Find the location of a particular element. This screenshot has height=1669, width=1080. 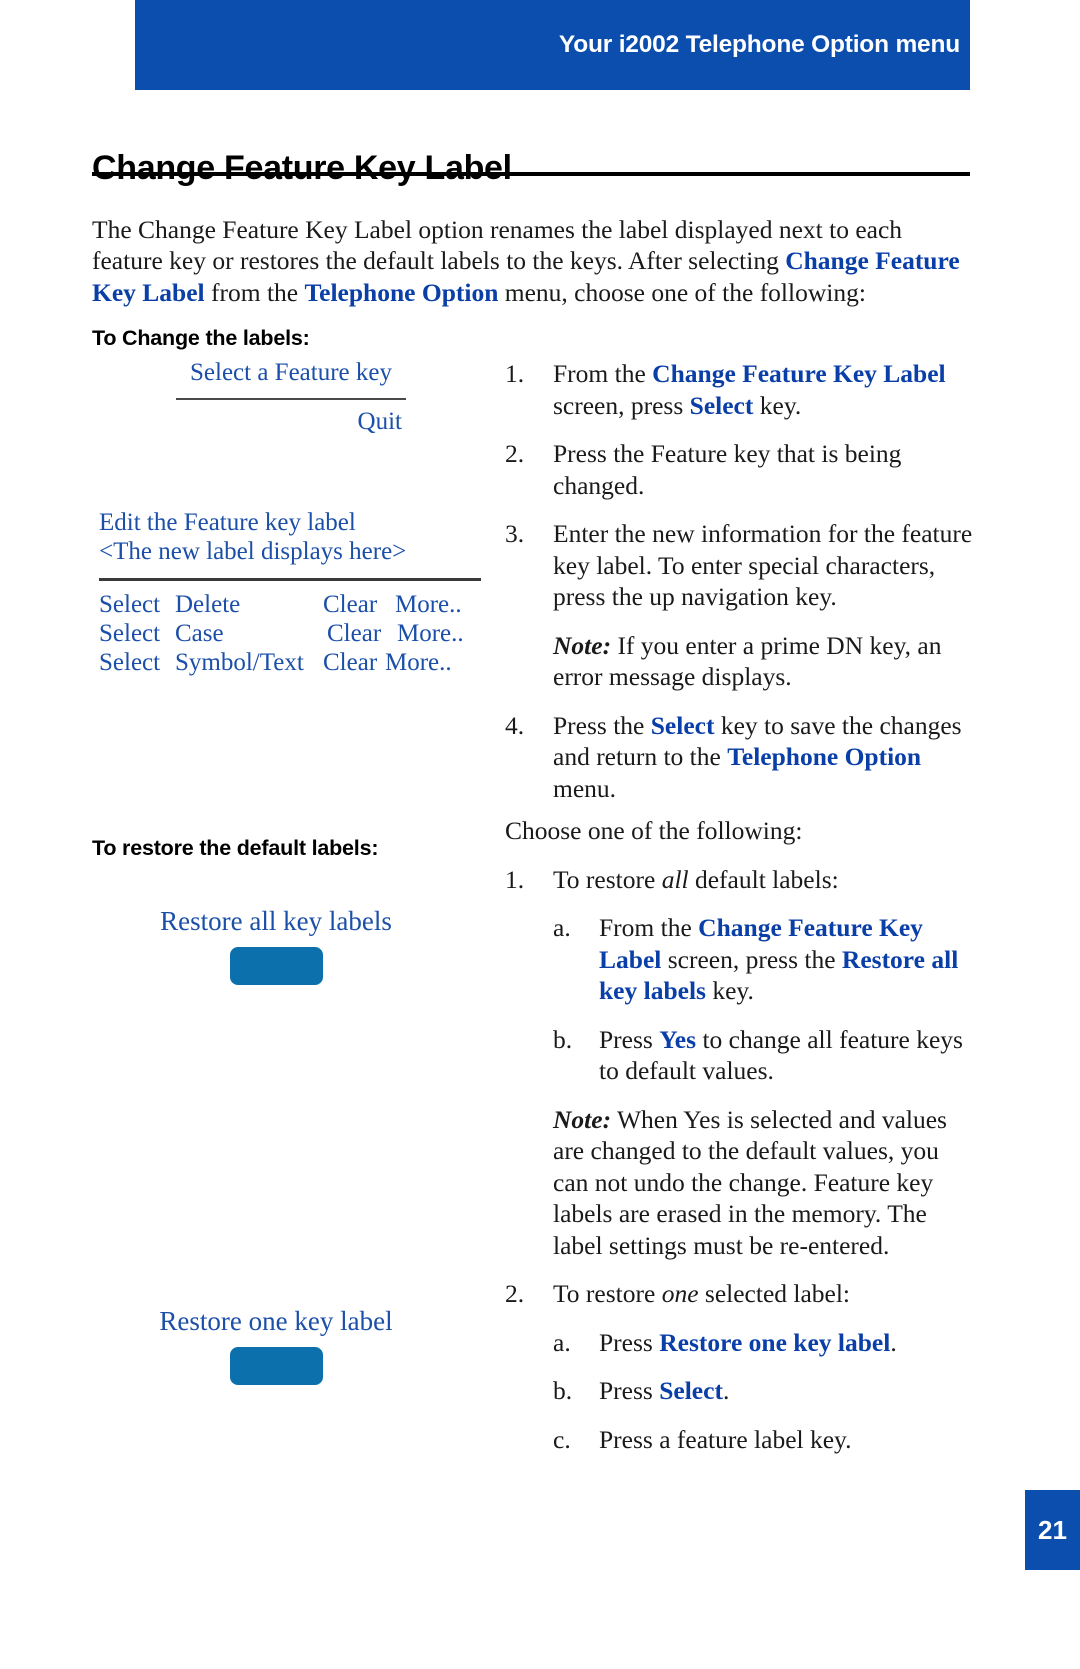

step-text-a: Press the is located at coordinates (602, 725).